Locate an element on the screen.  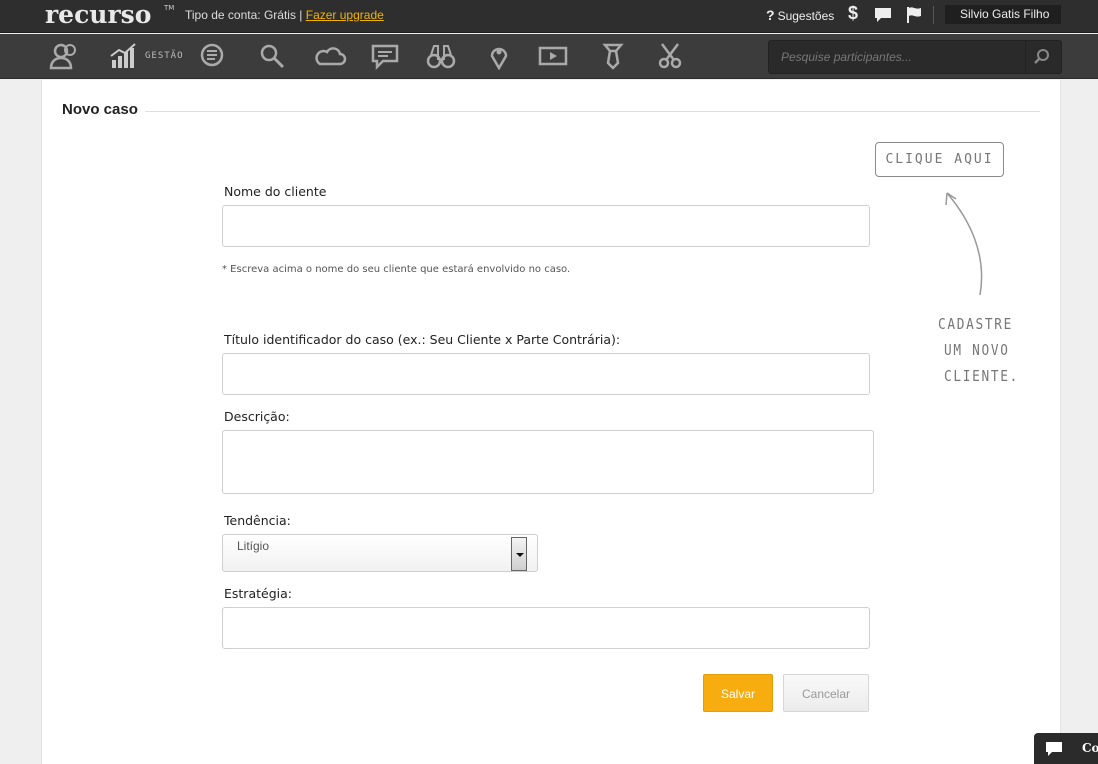
description-textarea is located at coordinates (548, 462).